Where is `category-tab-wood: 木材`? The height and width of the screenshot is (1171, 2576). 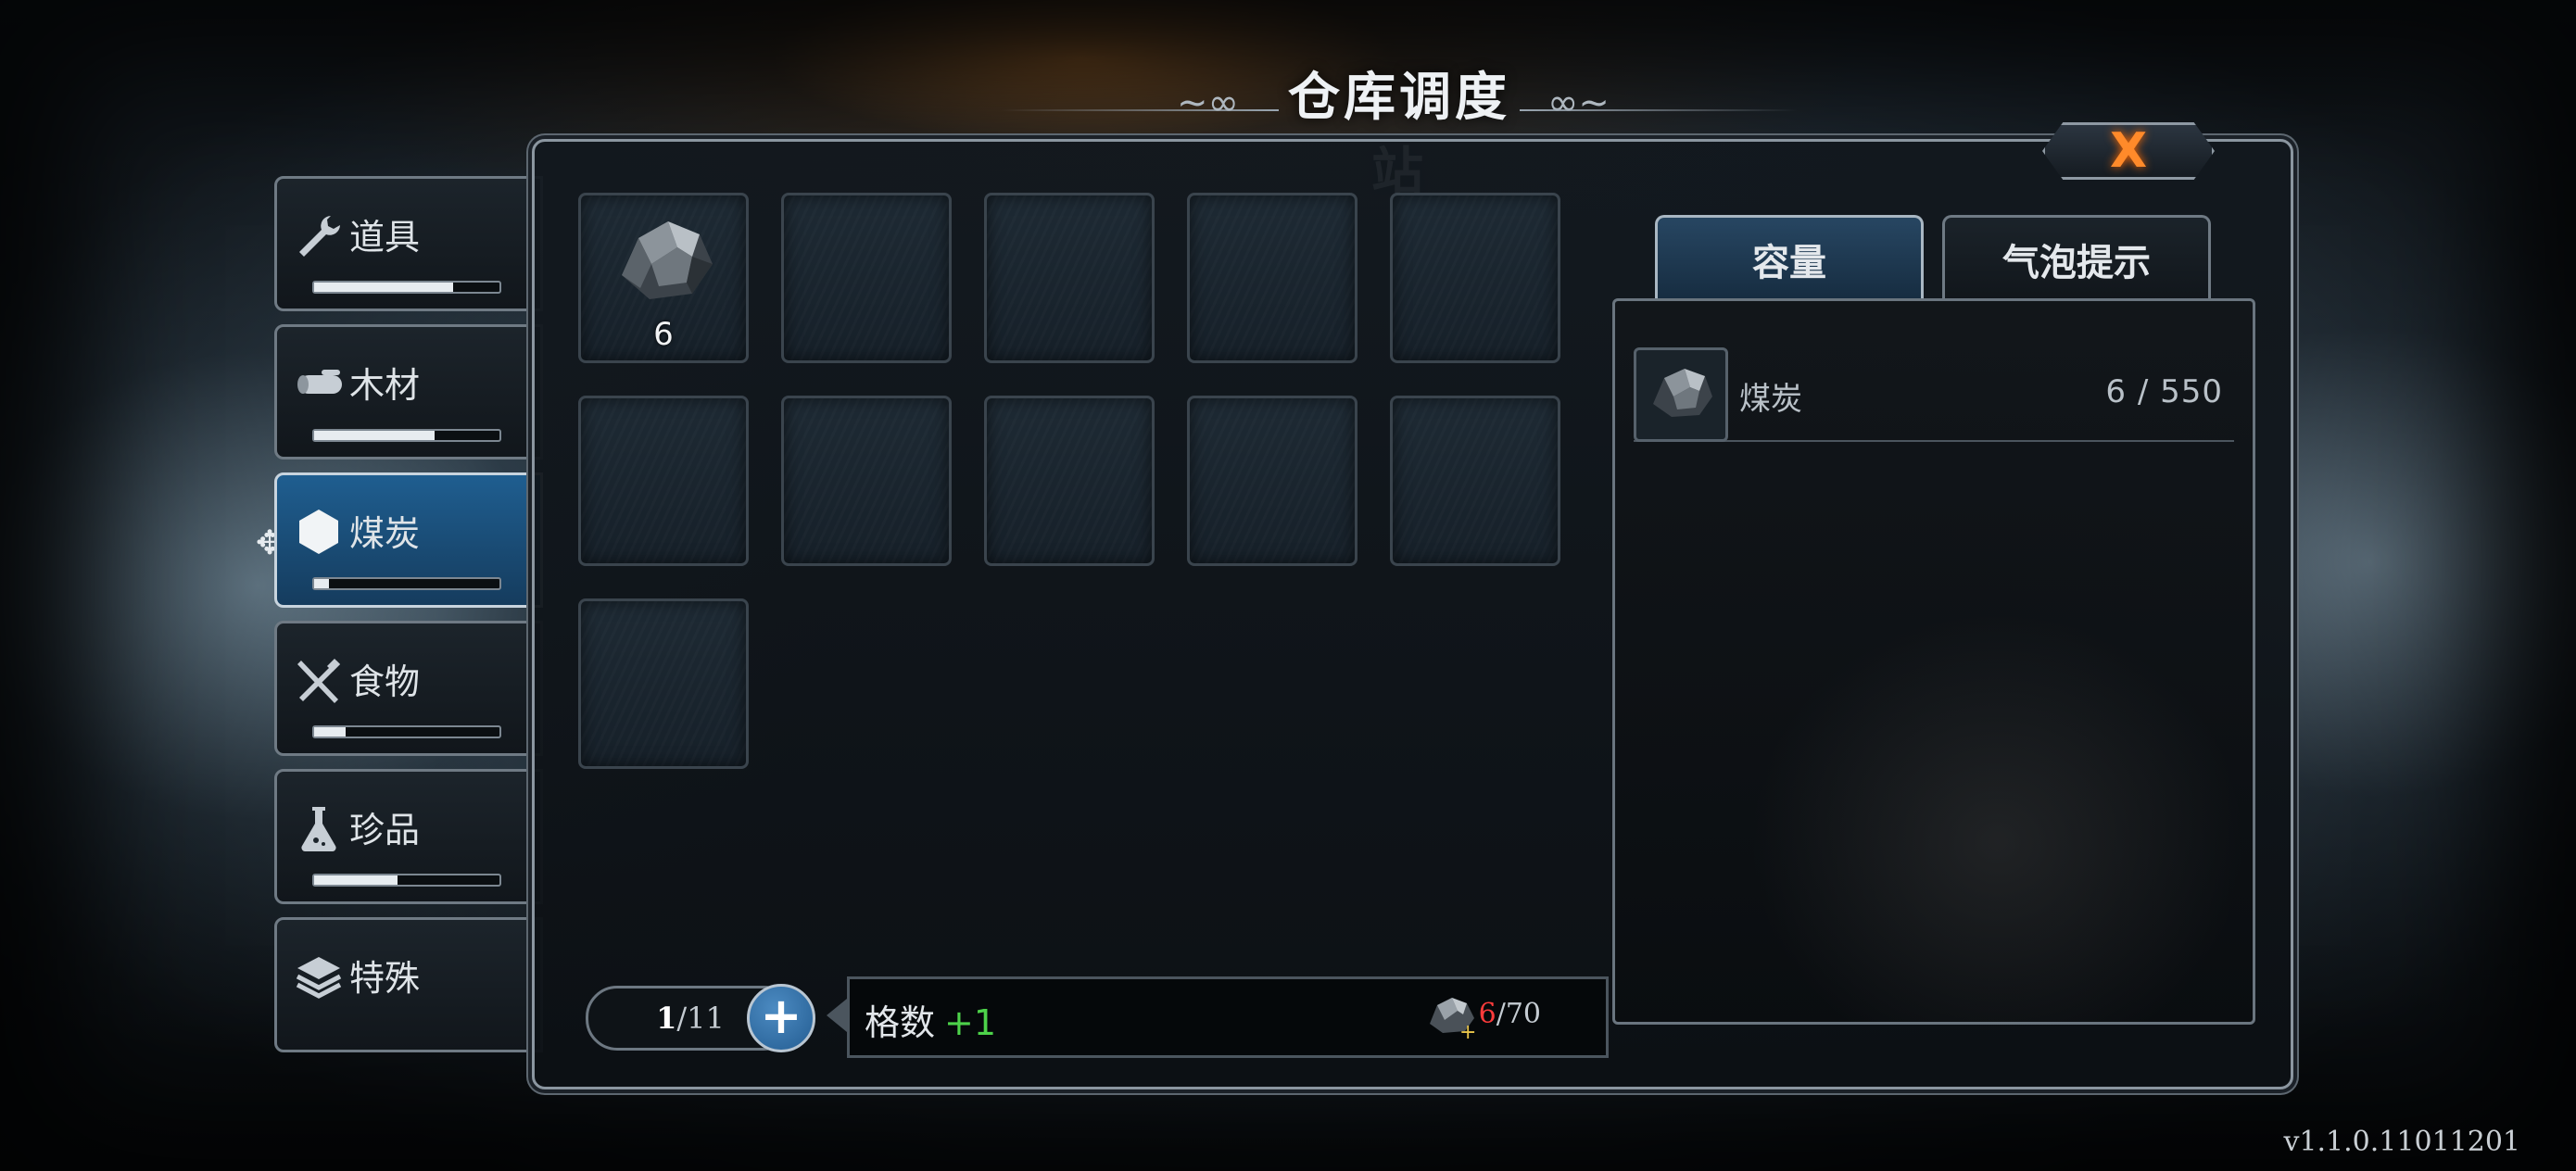
category-tab-wood: 木材 is located at coordinates (409, 392).